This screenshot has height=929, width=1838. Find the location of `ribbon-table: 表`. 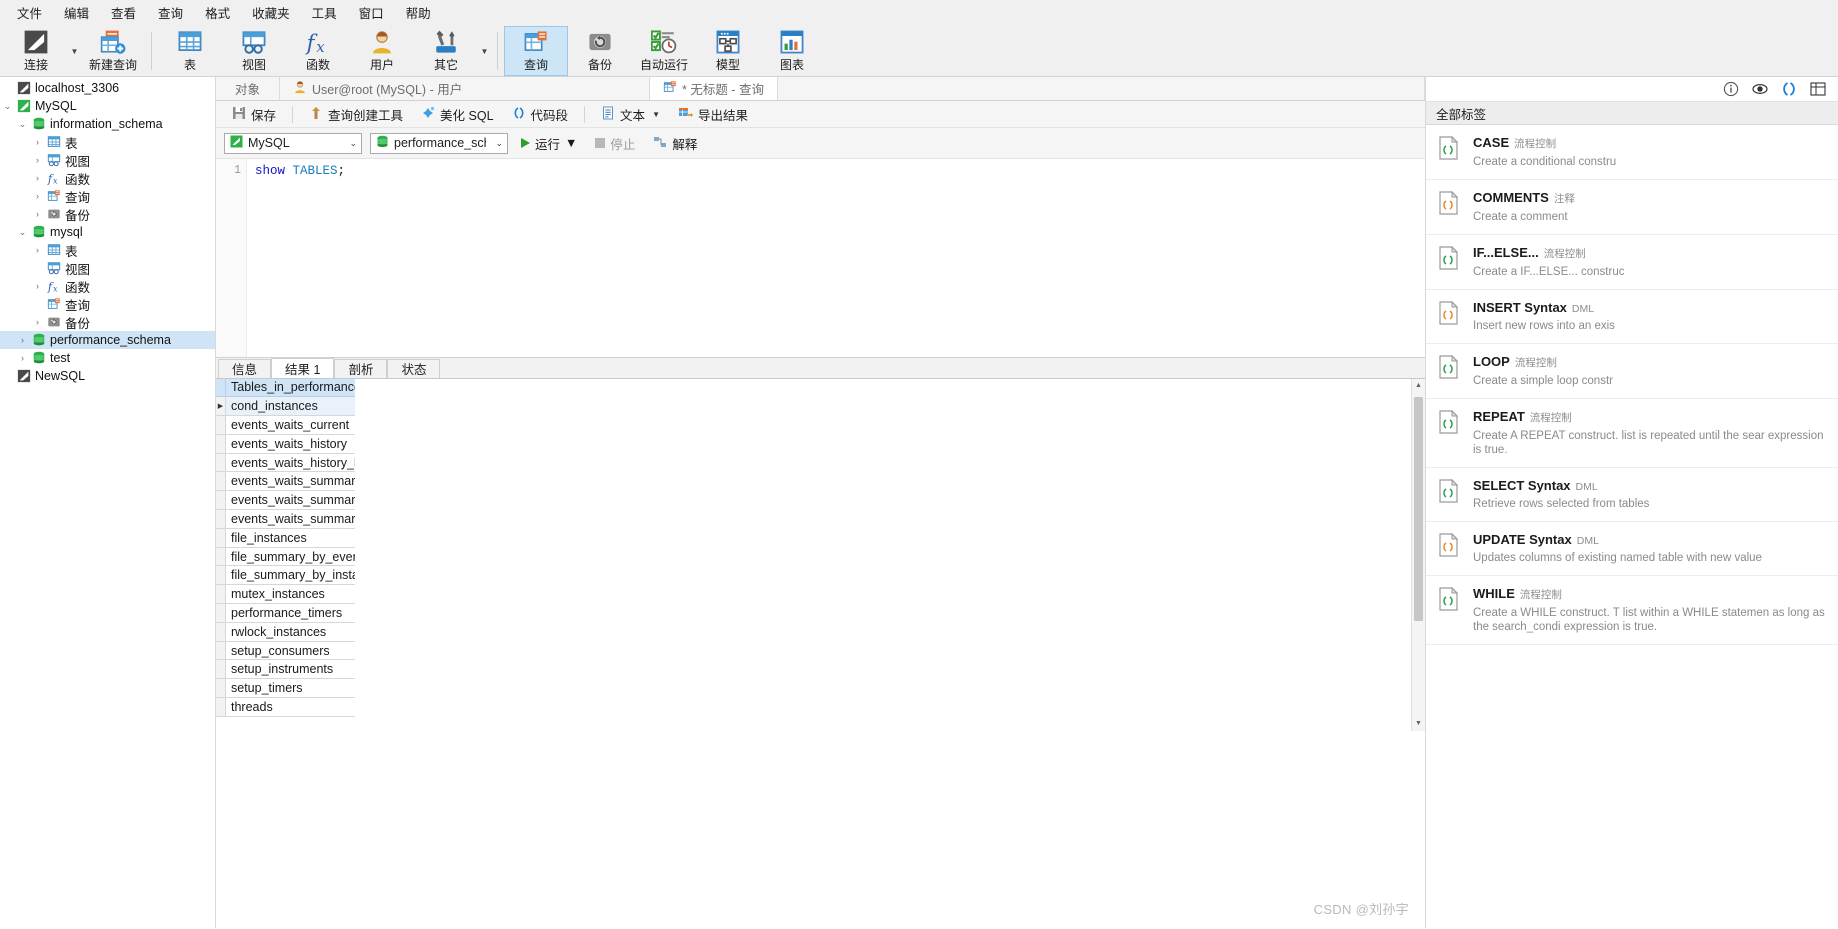

ribbon-table: 表 is located at coordinates (190, 51).